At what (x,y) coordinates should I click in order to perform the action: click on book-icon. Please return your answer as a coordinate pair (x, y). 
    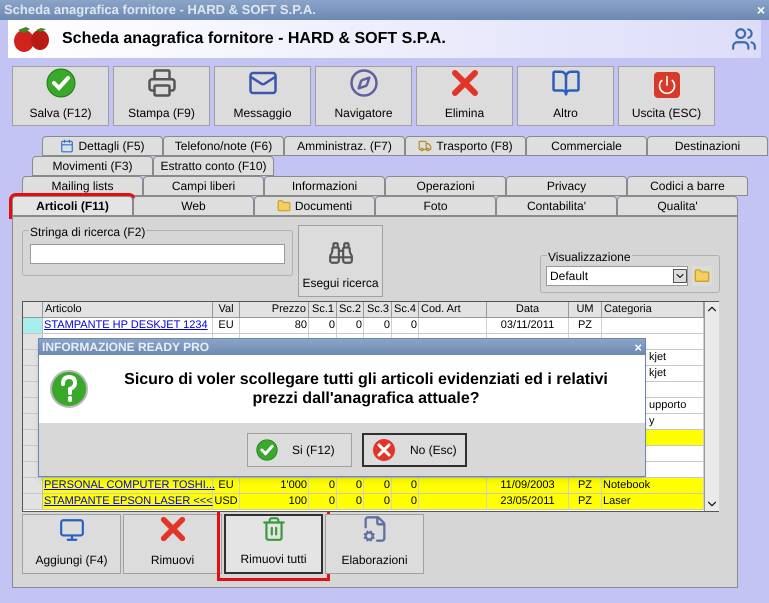
    Looking at the image, I should click on (565, 83).